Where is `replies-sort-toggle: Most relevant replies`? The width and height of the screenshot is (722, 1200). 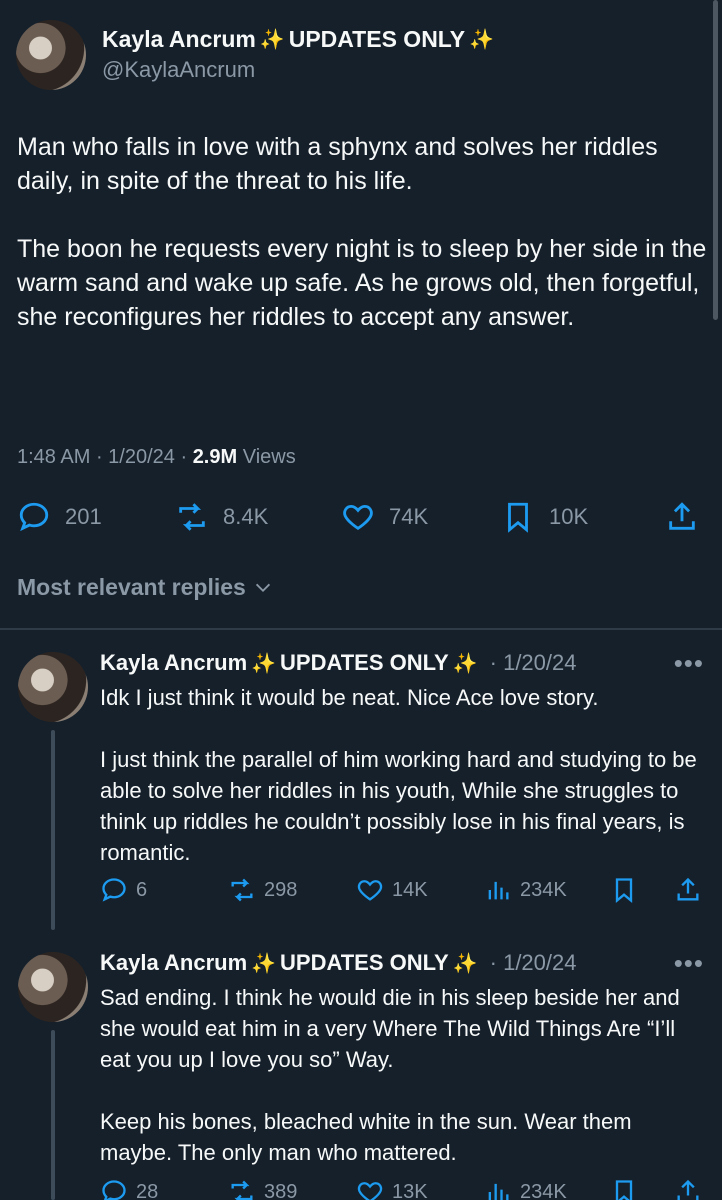
replies-sort-toggle: Most relevant replies is located at coordinates (145, 587).